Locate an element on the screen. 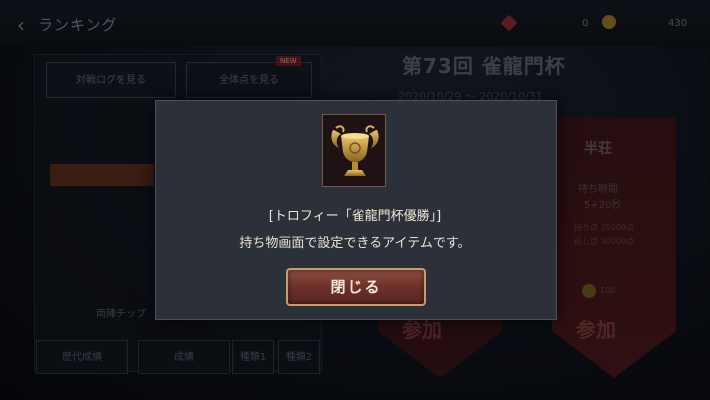 Image resolution: width=710 pixels, height=400 pixels. golden-dragon-trophy-icon is located at coordinates (355, 150).